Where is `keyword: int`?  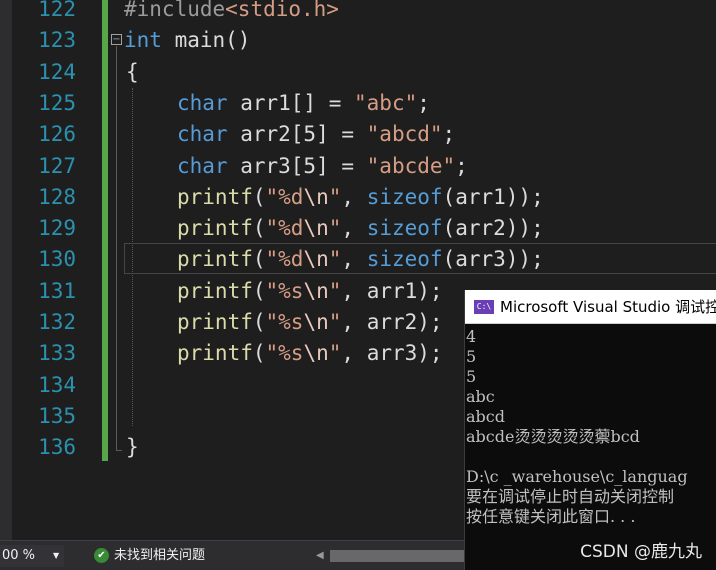 keyword: int is located at coordinates (143, 40).